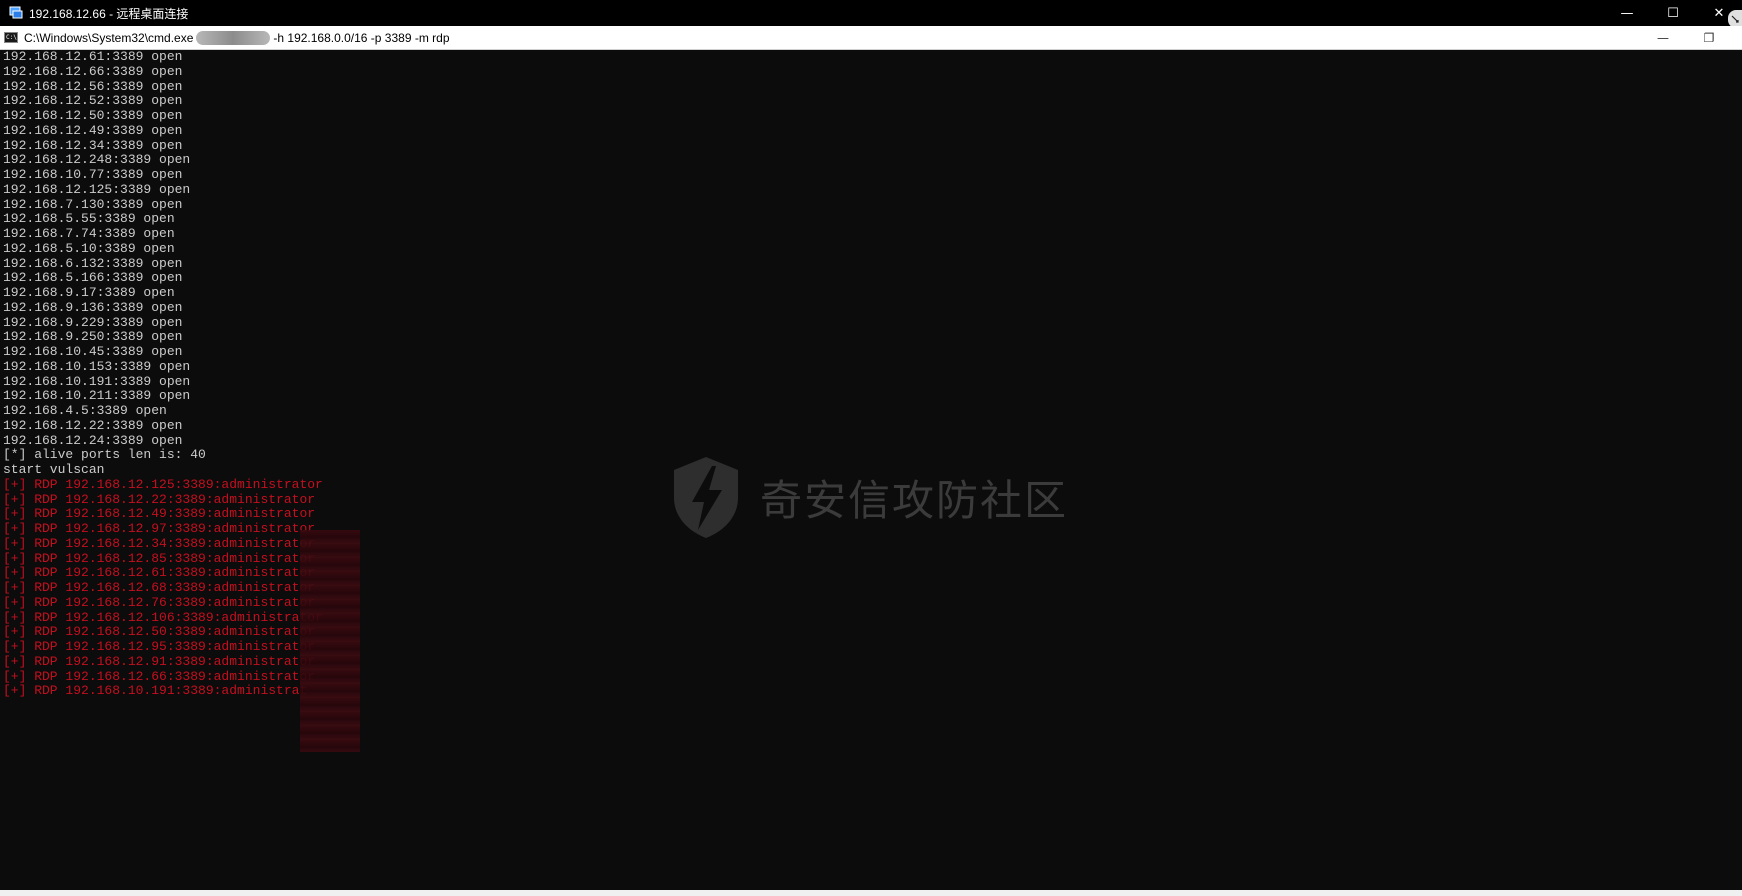  I want to click on console-line: 192.168.7.130:3389 open, so click(93, 204).